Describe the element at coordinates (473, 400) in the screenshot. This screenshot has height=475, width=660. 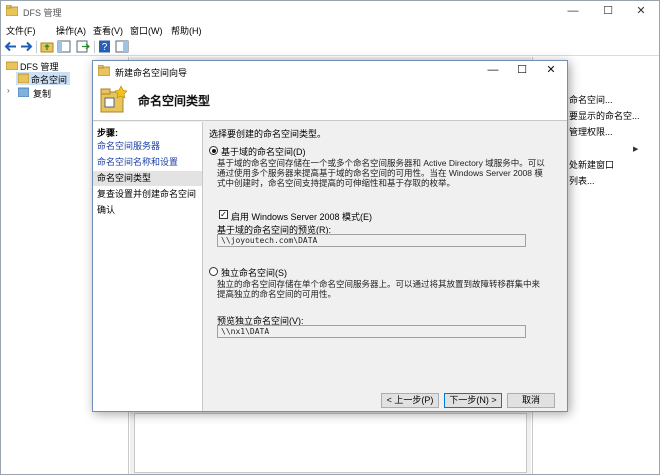
I see `next-button: 下一步(N) >` at that location.